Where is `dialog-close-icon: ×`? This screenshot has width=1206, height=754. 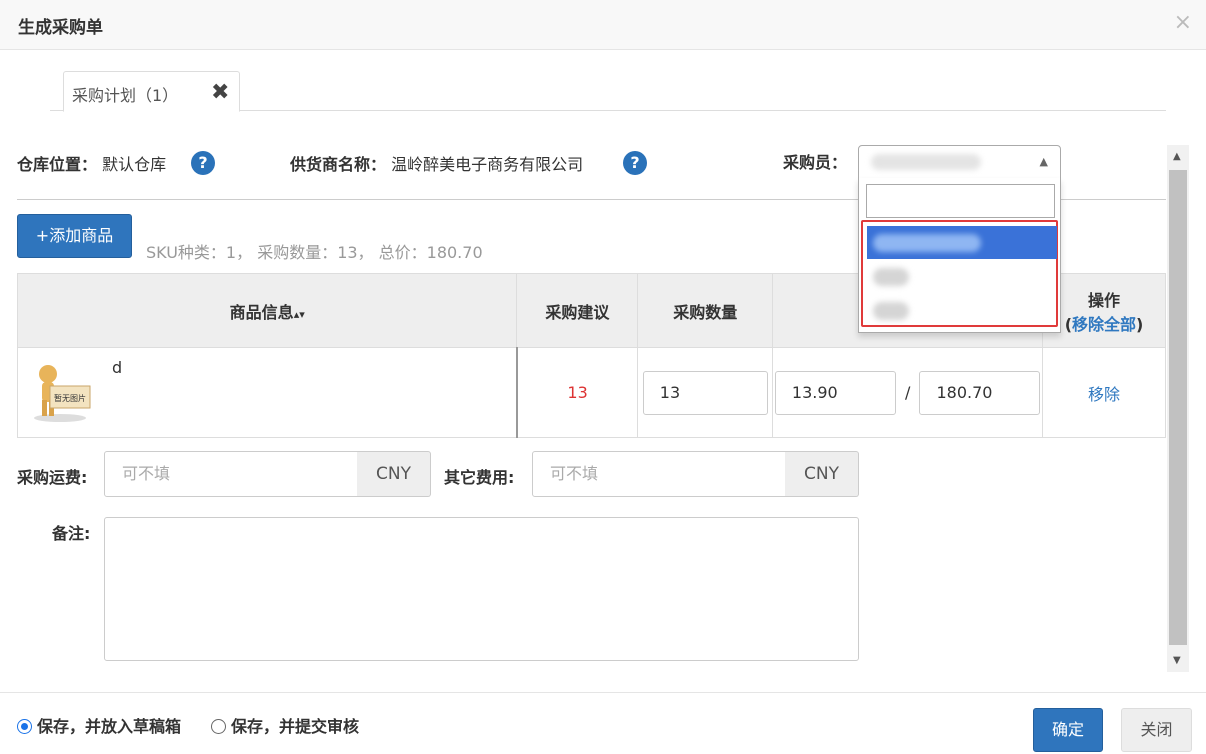
dialog-close-icon: × is located at coordinates (1183, 22).